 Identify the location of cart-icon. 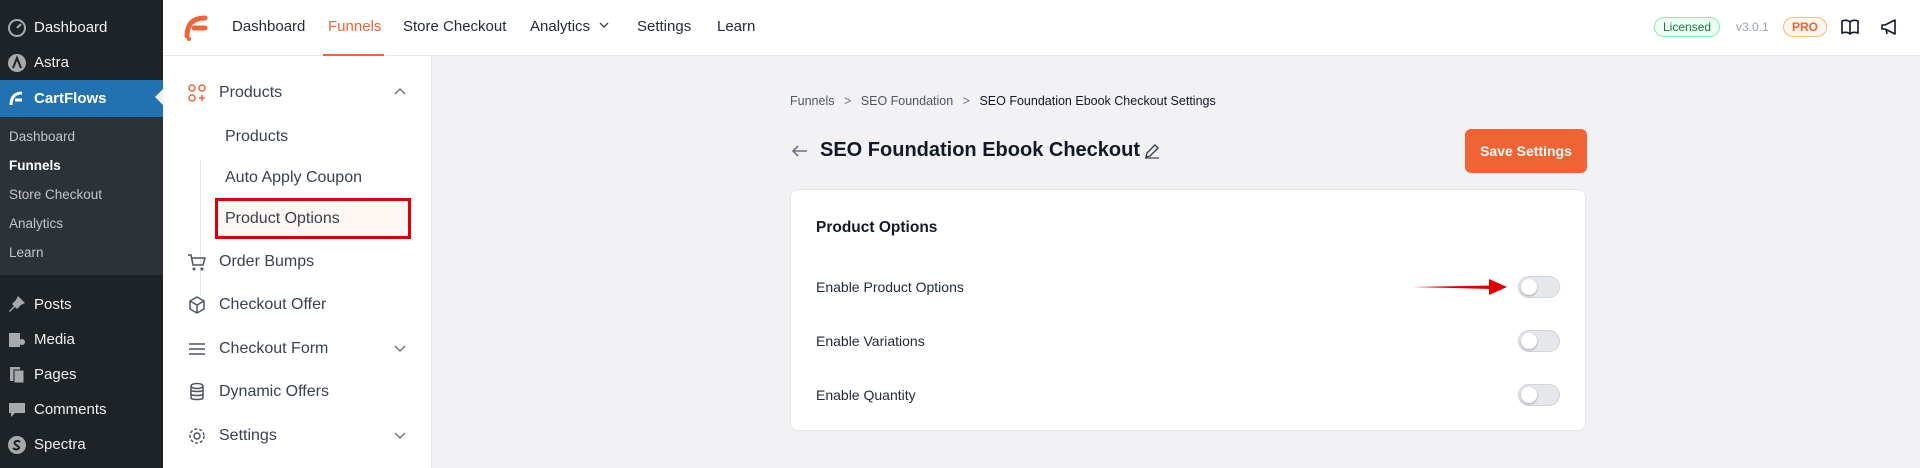
(197, 262).